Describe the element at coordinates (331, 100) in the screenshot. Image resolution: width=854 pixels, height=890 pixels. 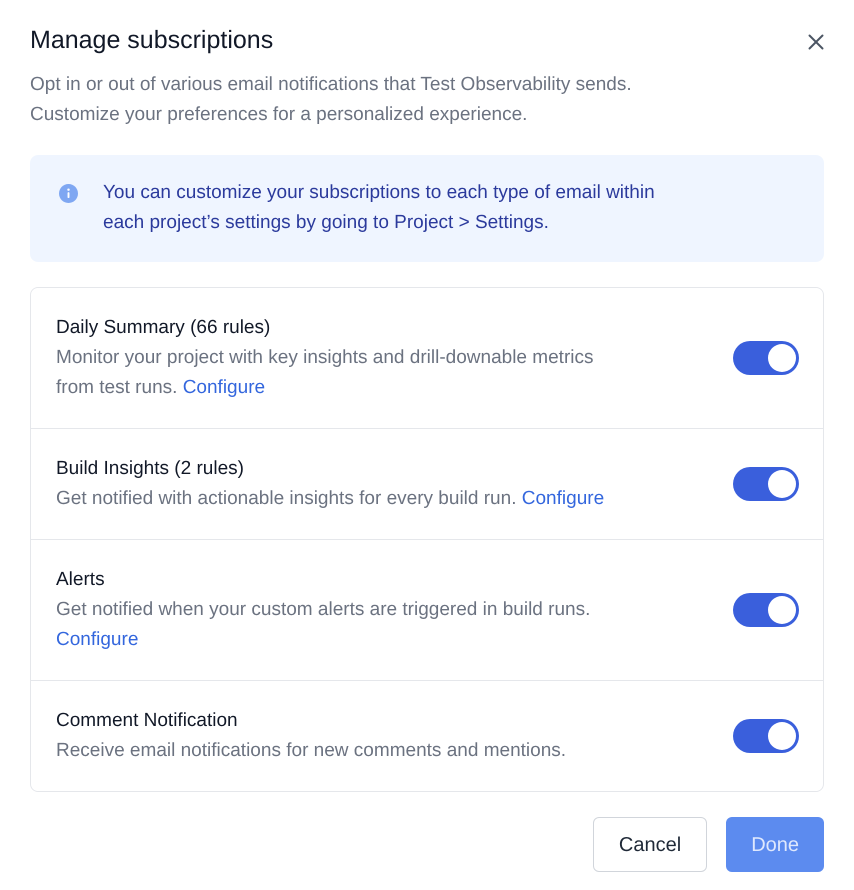
I see `dialog-description: Opt in or out of various email notifications that Test Observability sends. Customize your preferences for a personalized experience.` at that location.